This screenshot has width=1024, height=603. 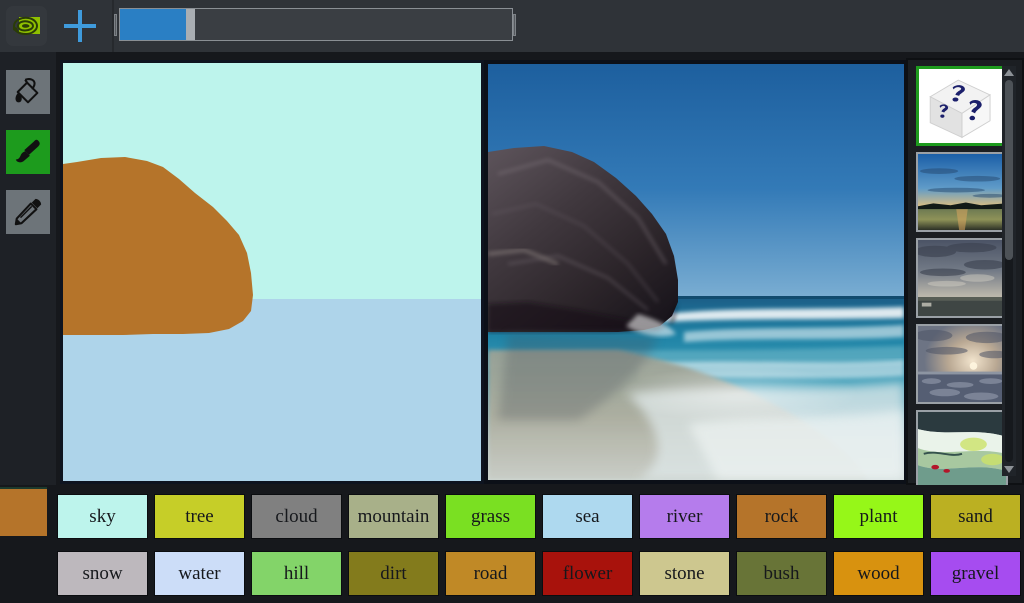 I want to click on label-swatch-text: hill, so click(x=296, y=573).